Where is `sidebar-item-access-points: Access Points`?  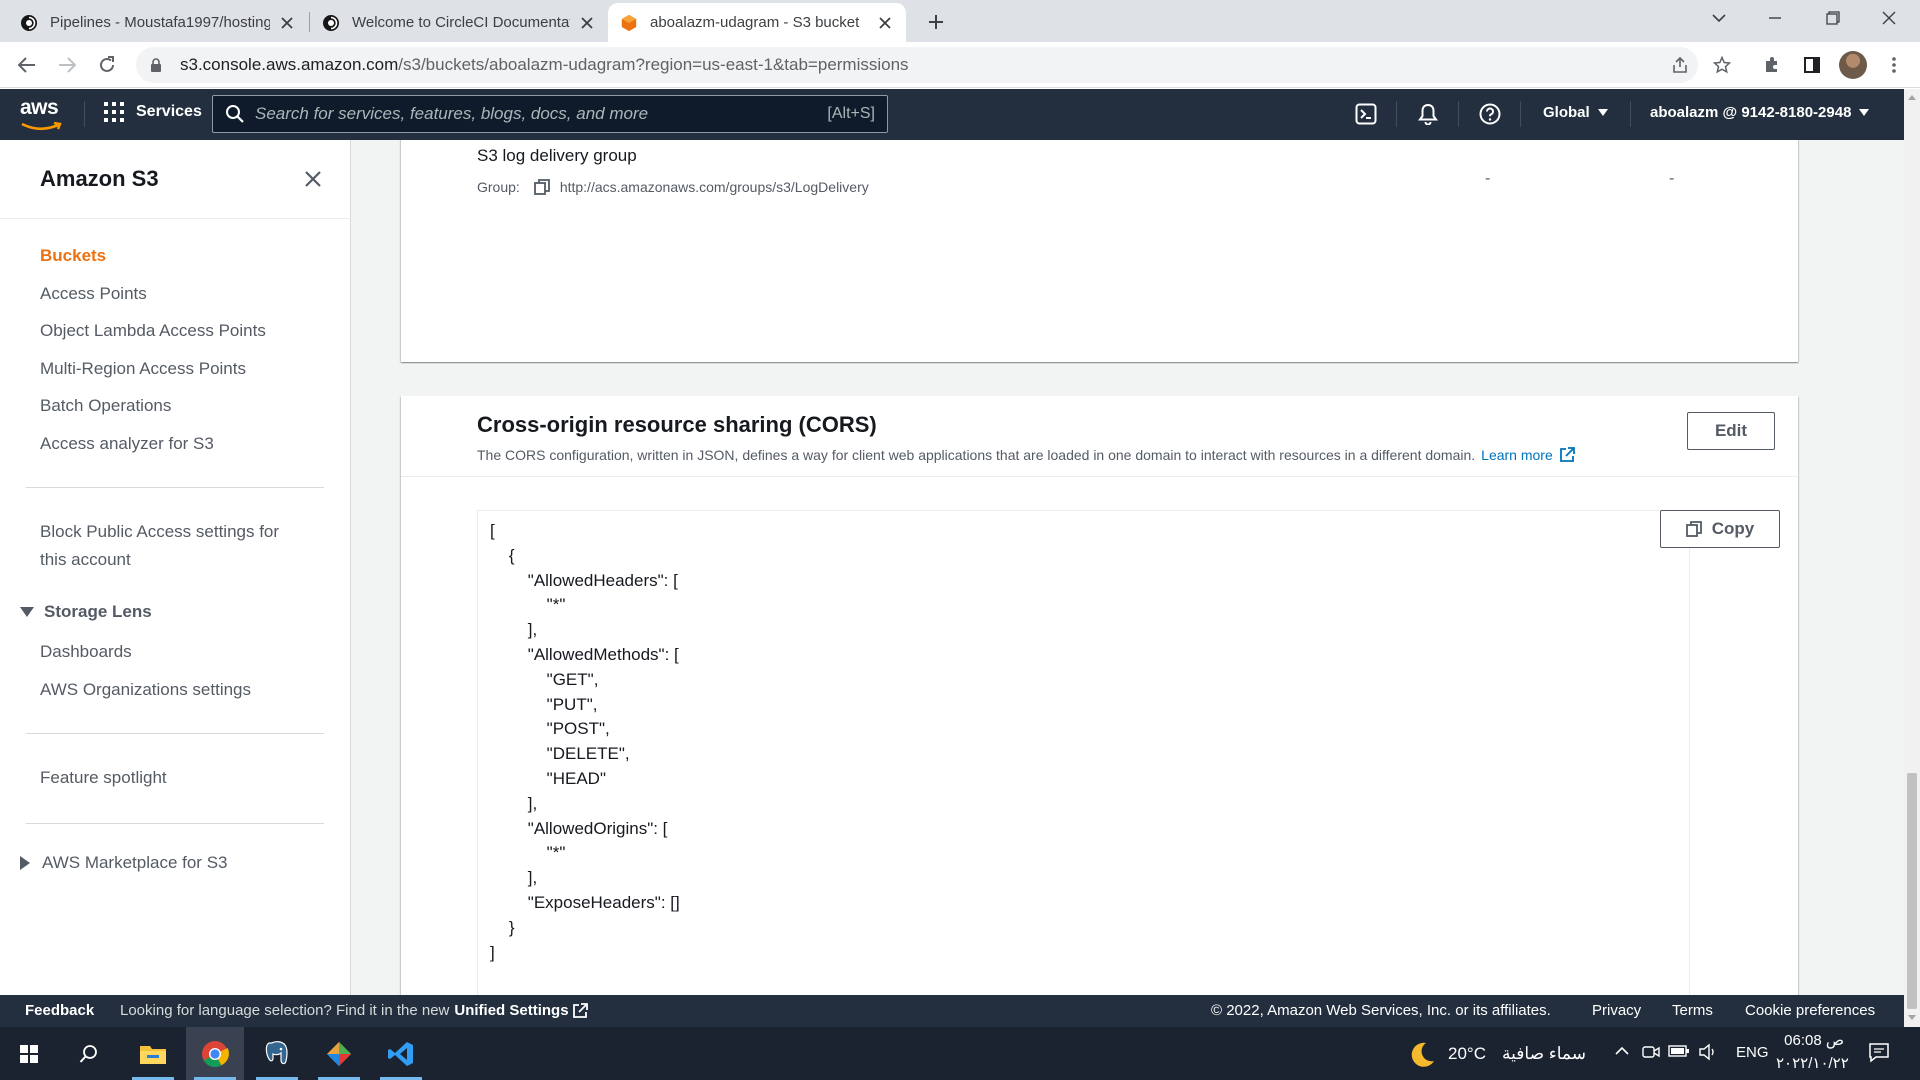 sidebar-item-access-points: Access Points is located at coordinates (93, 294).